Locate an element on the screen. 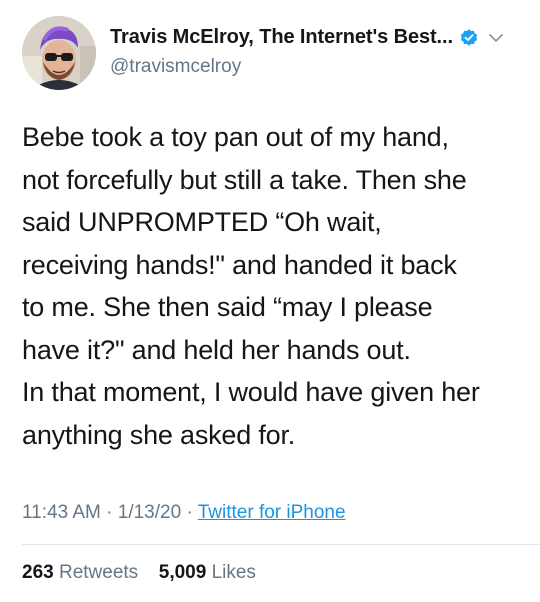 The height and width of the screenshot is (602, 540). tweet-text-line: have it?" and held her hands out. is located at coordinates (216, 349).